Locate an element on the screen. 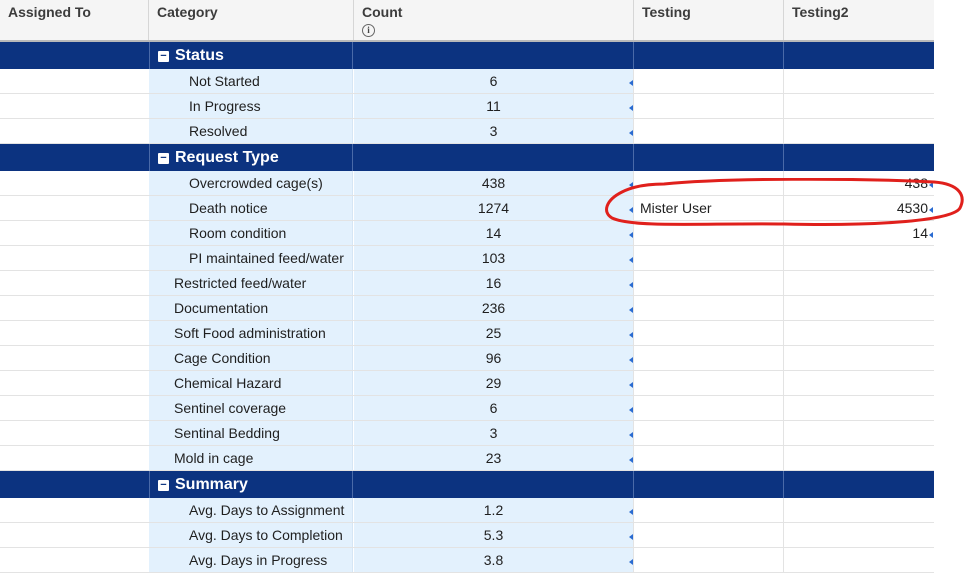  table-row: Avg. Days to Assignment 1.2 is located at coordinates (467, 510).